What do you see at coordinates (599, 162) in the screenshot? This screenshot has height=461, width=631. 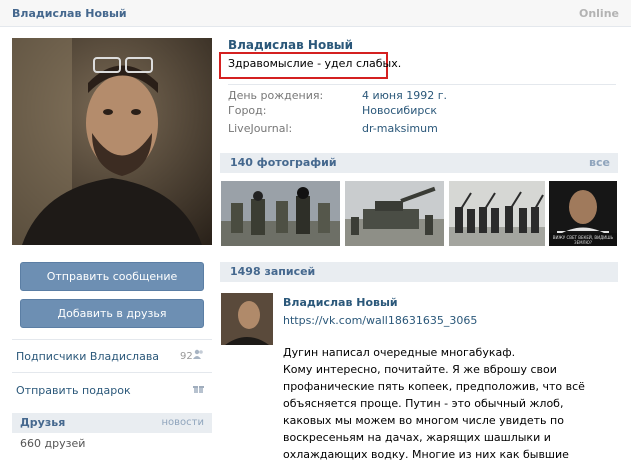 I see `photos-all-link: все` at bounding box center [599, 162].